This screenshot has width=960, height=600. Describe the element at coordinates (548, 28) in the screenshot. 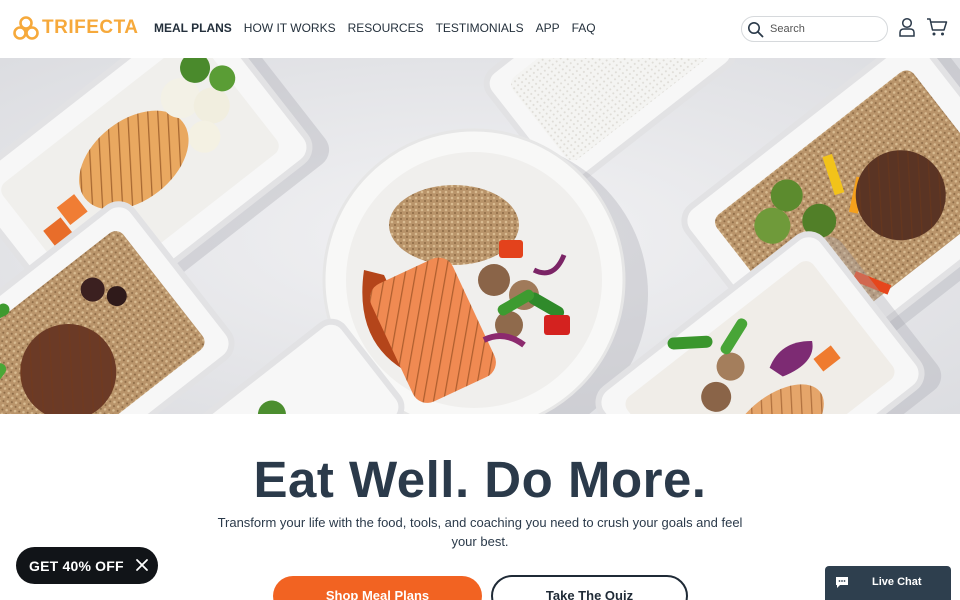

I see `nav-app: APP` at that location.